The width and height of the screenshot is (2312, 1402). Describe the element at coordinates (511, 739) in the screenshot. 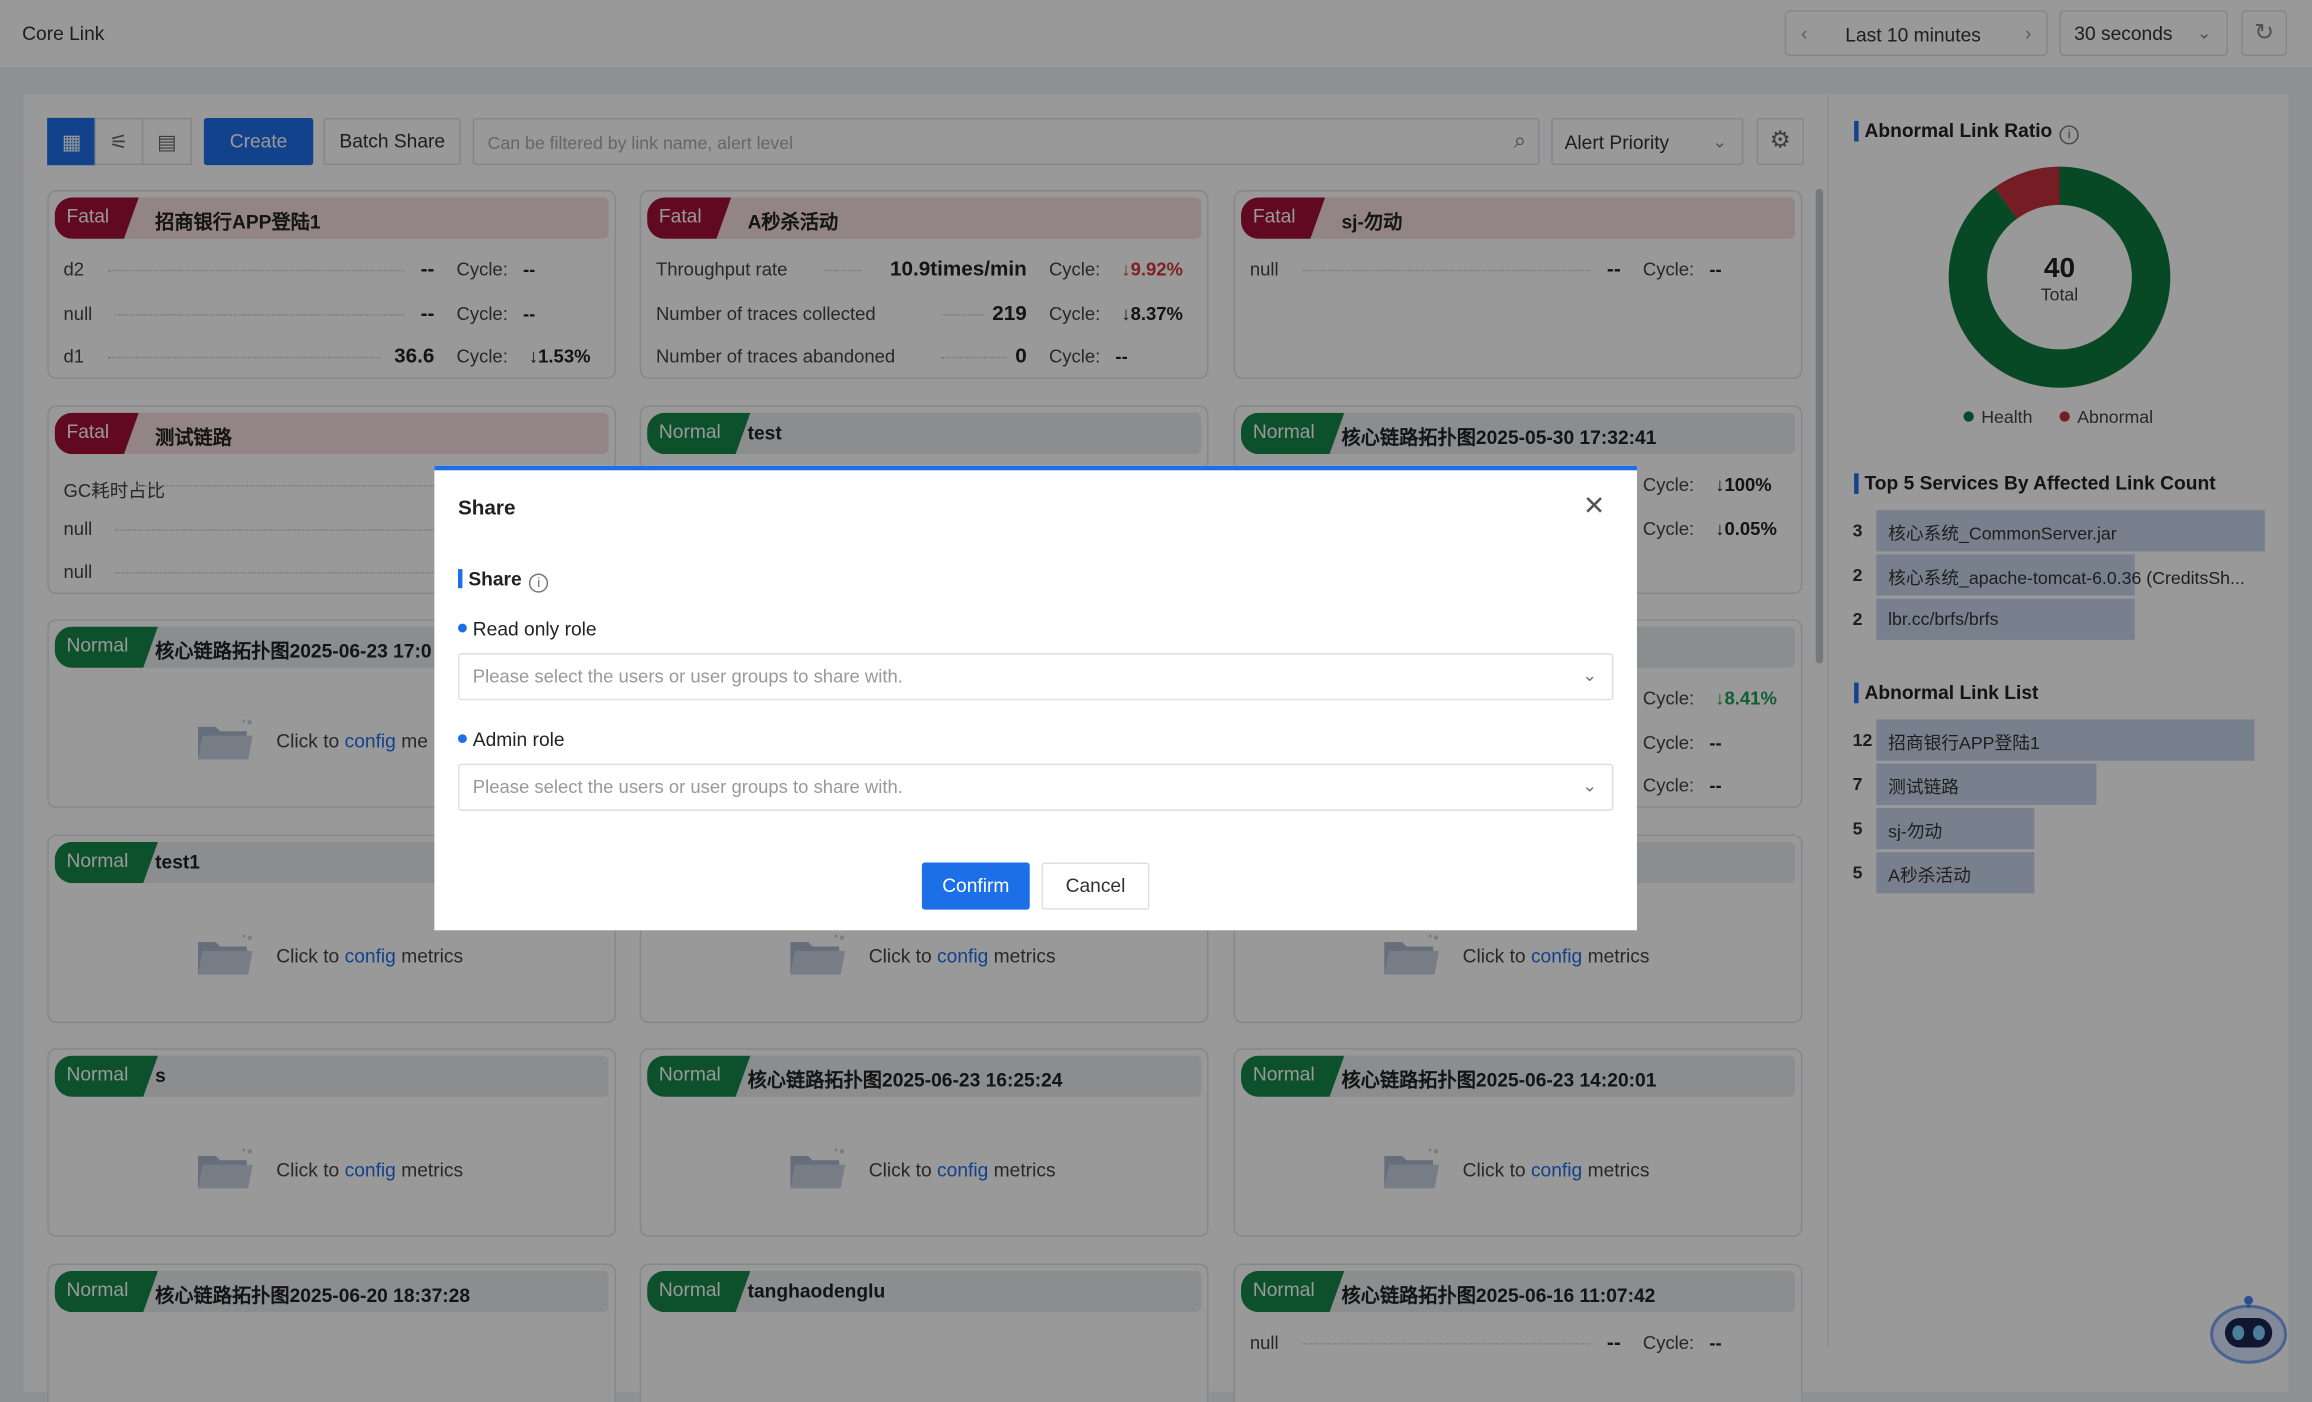

I see `admin-role-label: Admin role` at that location.